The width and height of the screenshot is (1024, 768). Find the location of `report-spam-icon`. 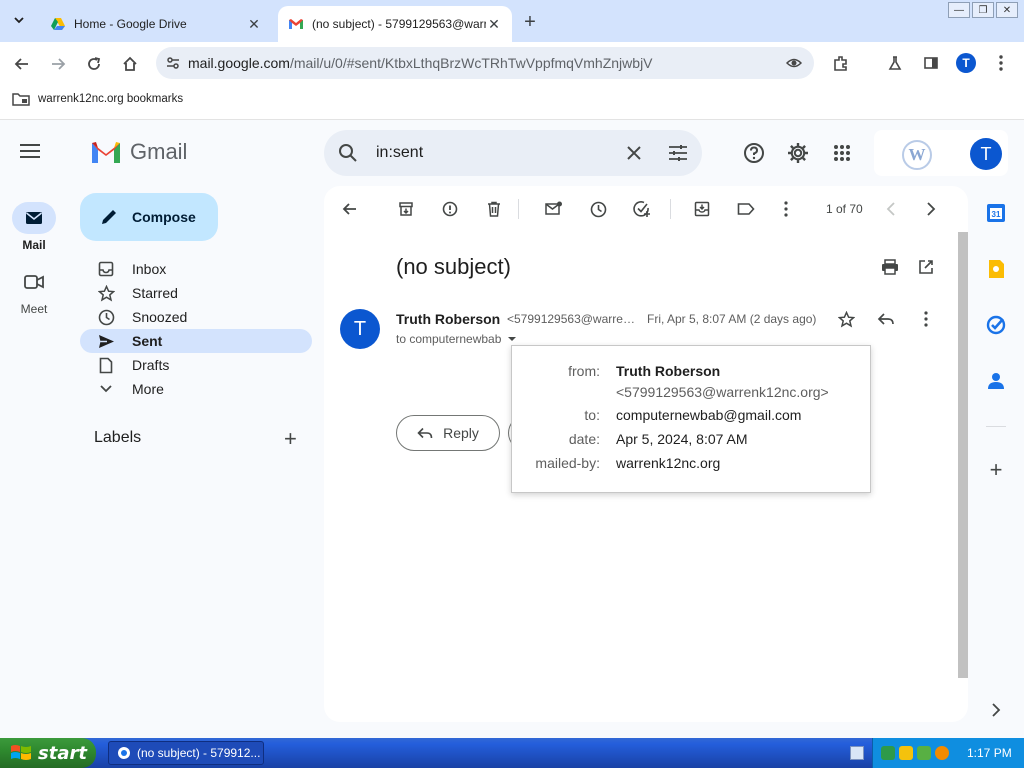

report-spam-icon is located at coordinates (450, 209).